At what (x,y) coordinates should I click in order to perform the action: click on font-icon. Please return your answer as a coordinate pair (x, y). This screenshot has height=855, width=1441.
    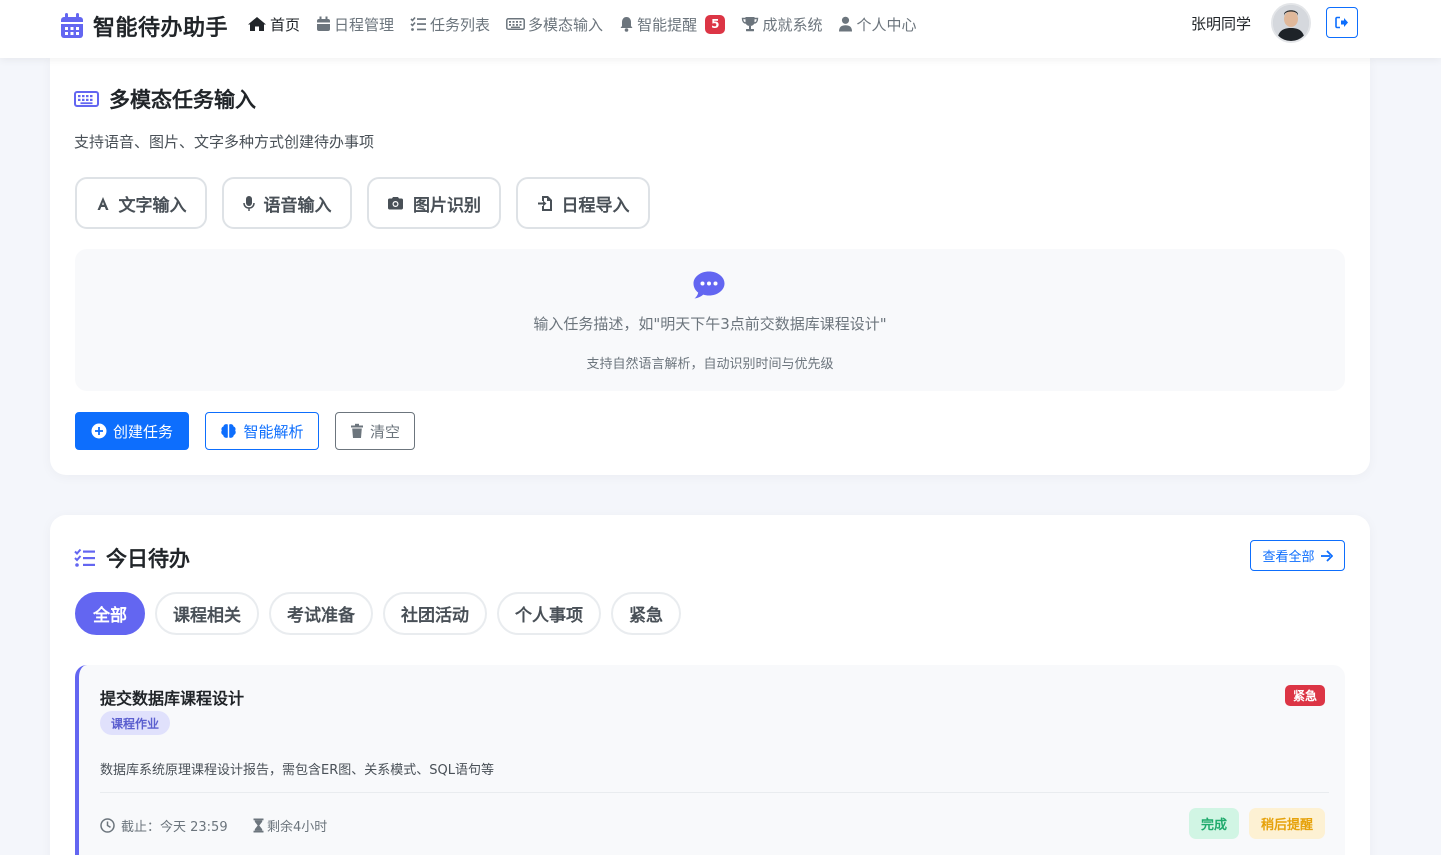
    Looking at the image, I should click on (102, 203).